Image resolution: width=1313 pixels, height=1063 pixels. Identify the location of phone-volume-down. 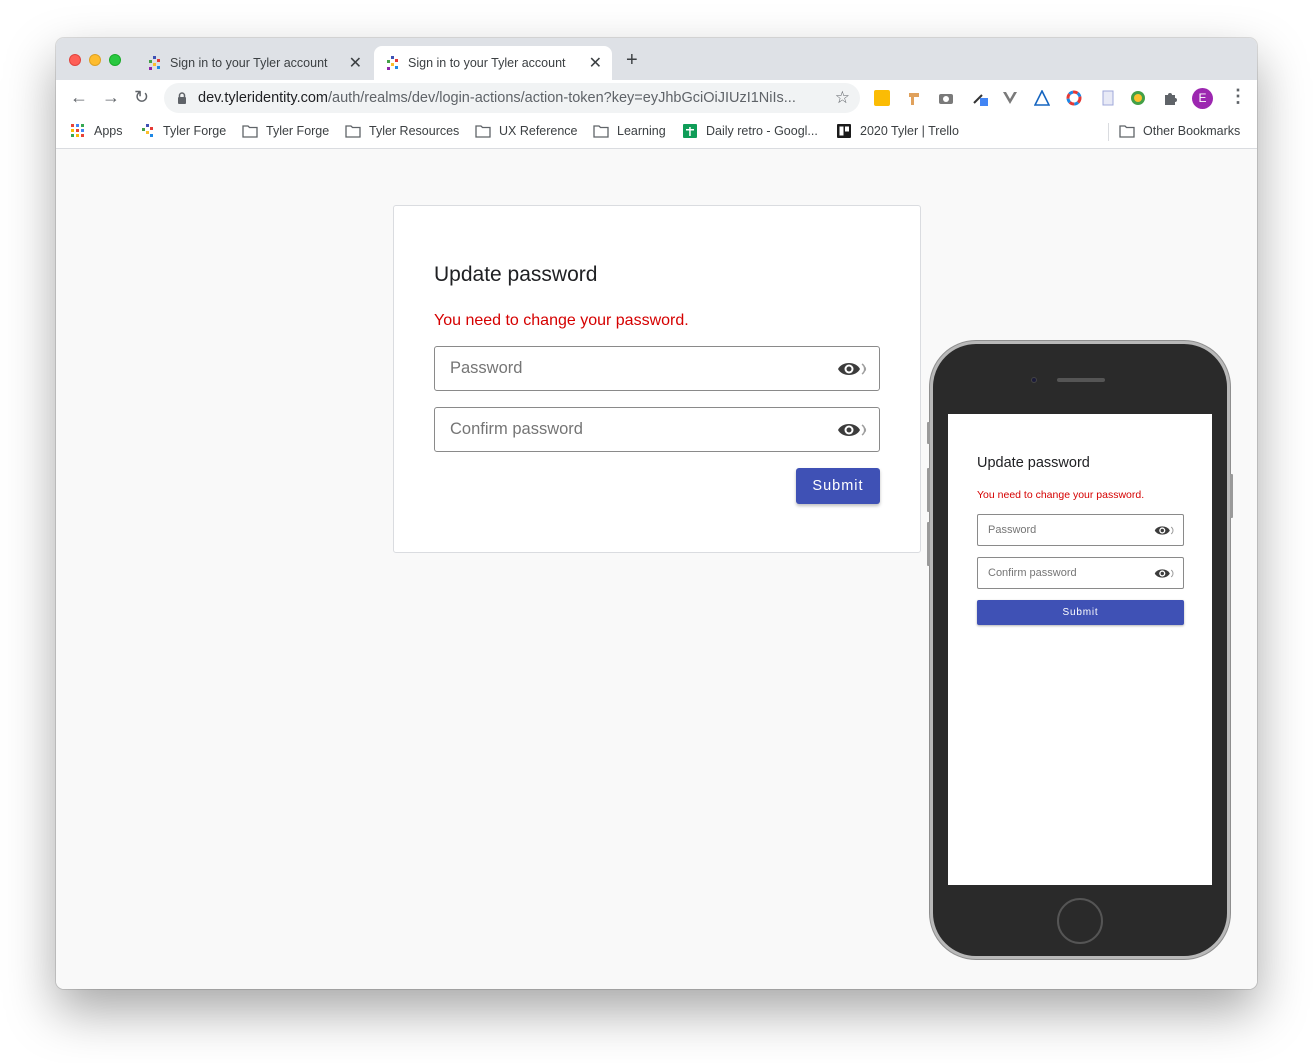
(928, 544).